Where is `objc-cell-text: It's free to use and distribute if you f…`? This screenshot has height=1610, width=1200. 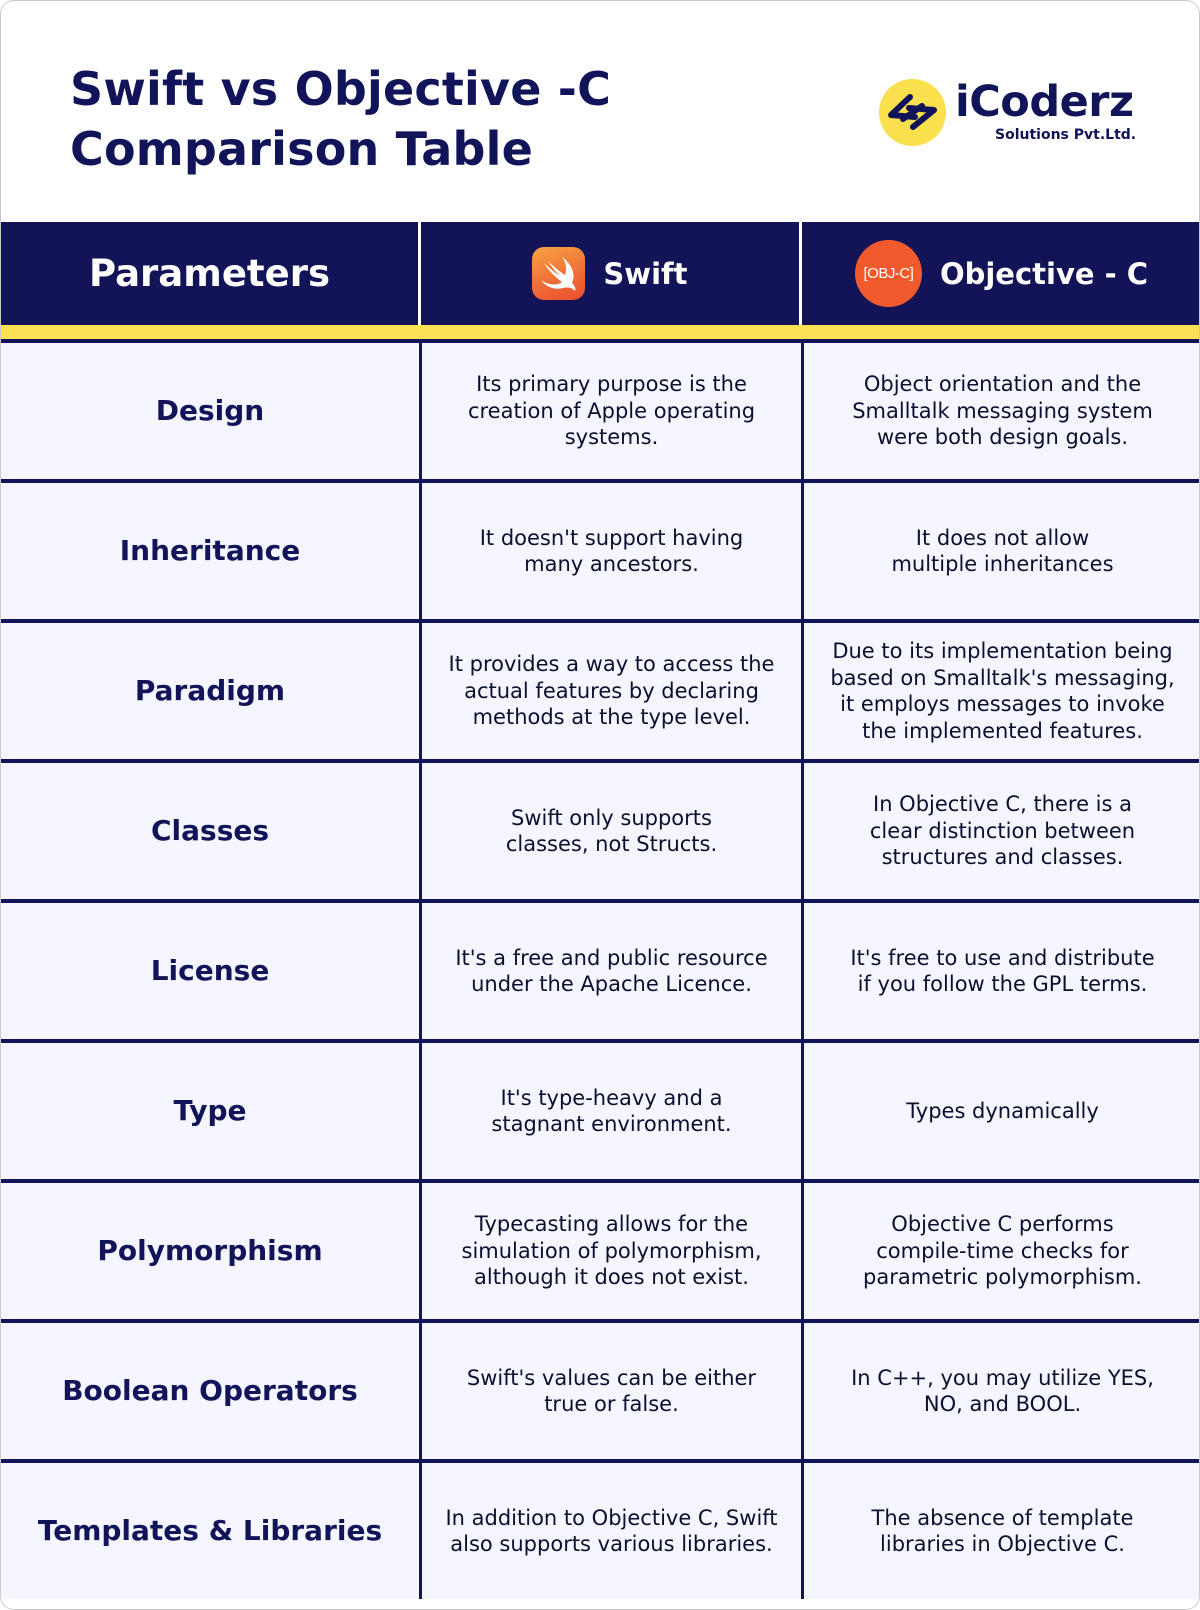
objc-cell-text: It's free to use and distribute if you f… is located at coordinates (1002, 971).